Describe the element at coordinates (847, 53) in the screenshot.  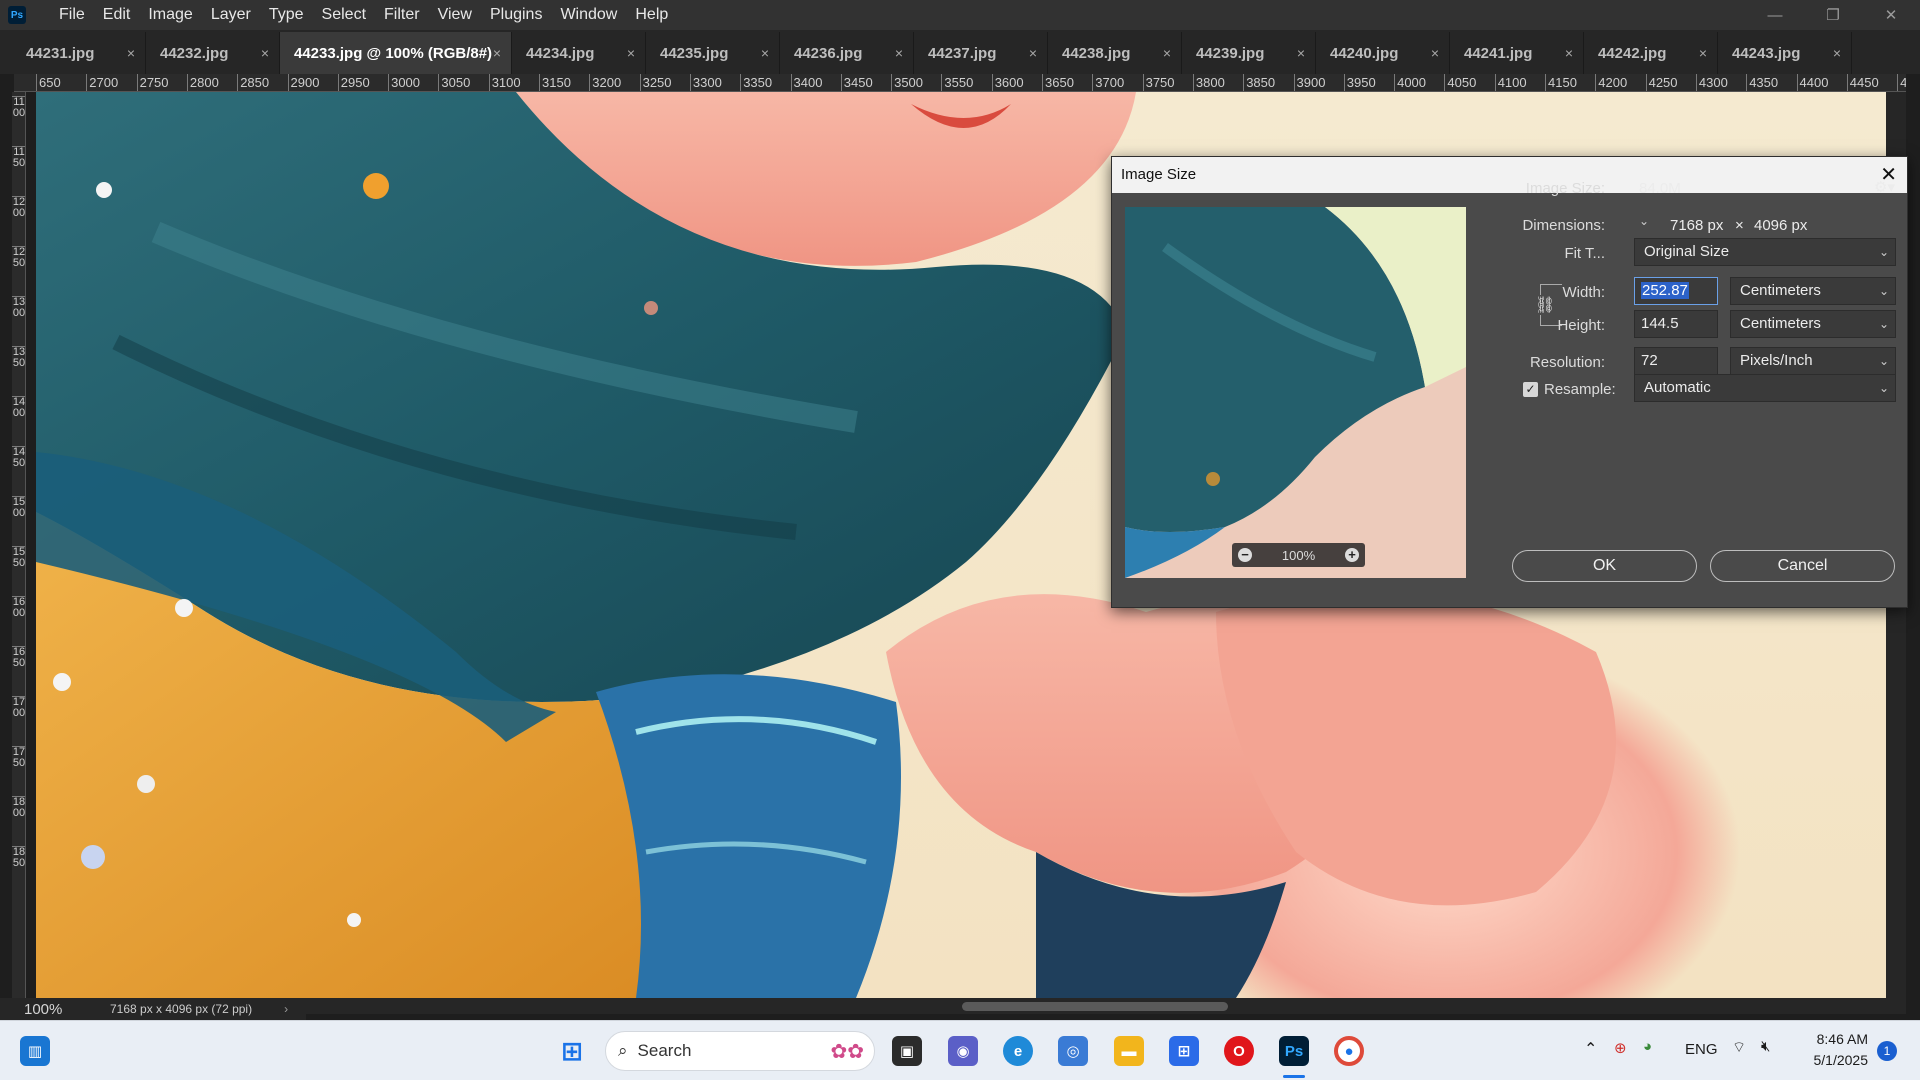
I see `tab-5: 44236.jpg ×` at that location.